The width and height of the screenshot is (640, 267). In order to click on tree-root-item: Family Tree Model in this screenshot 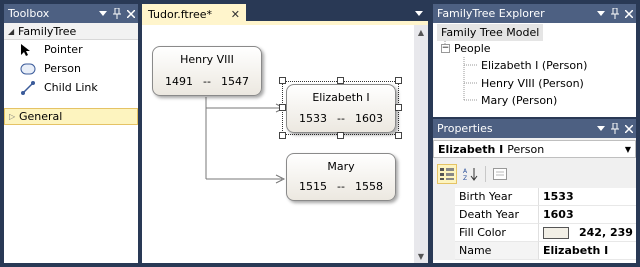, I will do `click(490, 32)`.